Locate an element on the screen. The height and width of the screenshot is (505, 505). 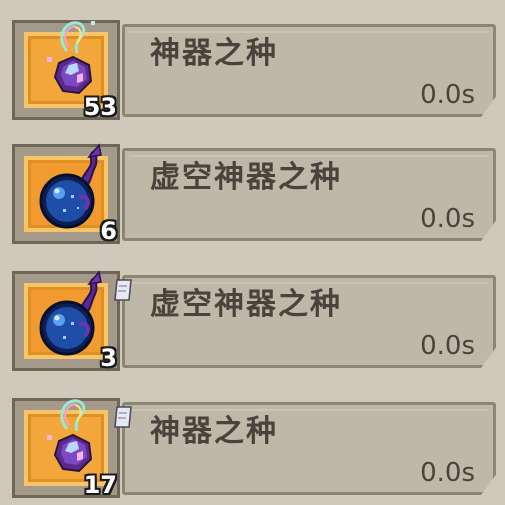
item-slot: 6 is located at coordinates (66, 194).